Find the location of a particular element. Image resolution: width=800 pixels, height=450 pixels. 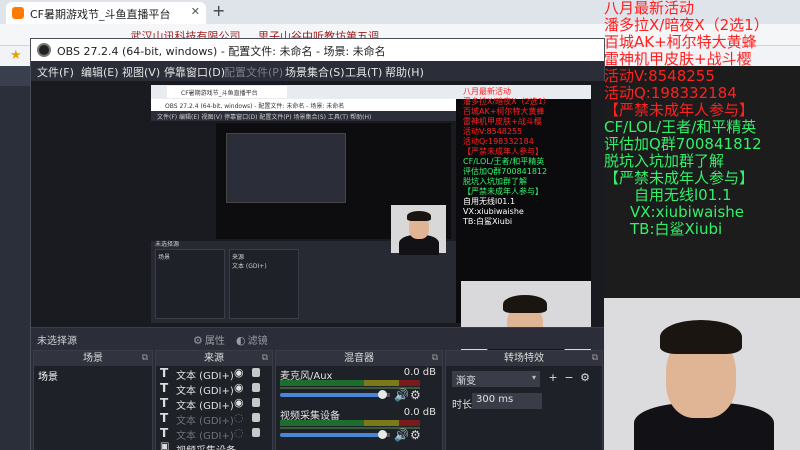

menu-view: 视图(V) is located at coordinates (141, 72).